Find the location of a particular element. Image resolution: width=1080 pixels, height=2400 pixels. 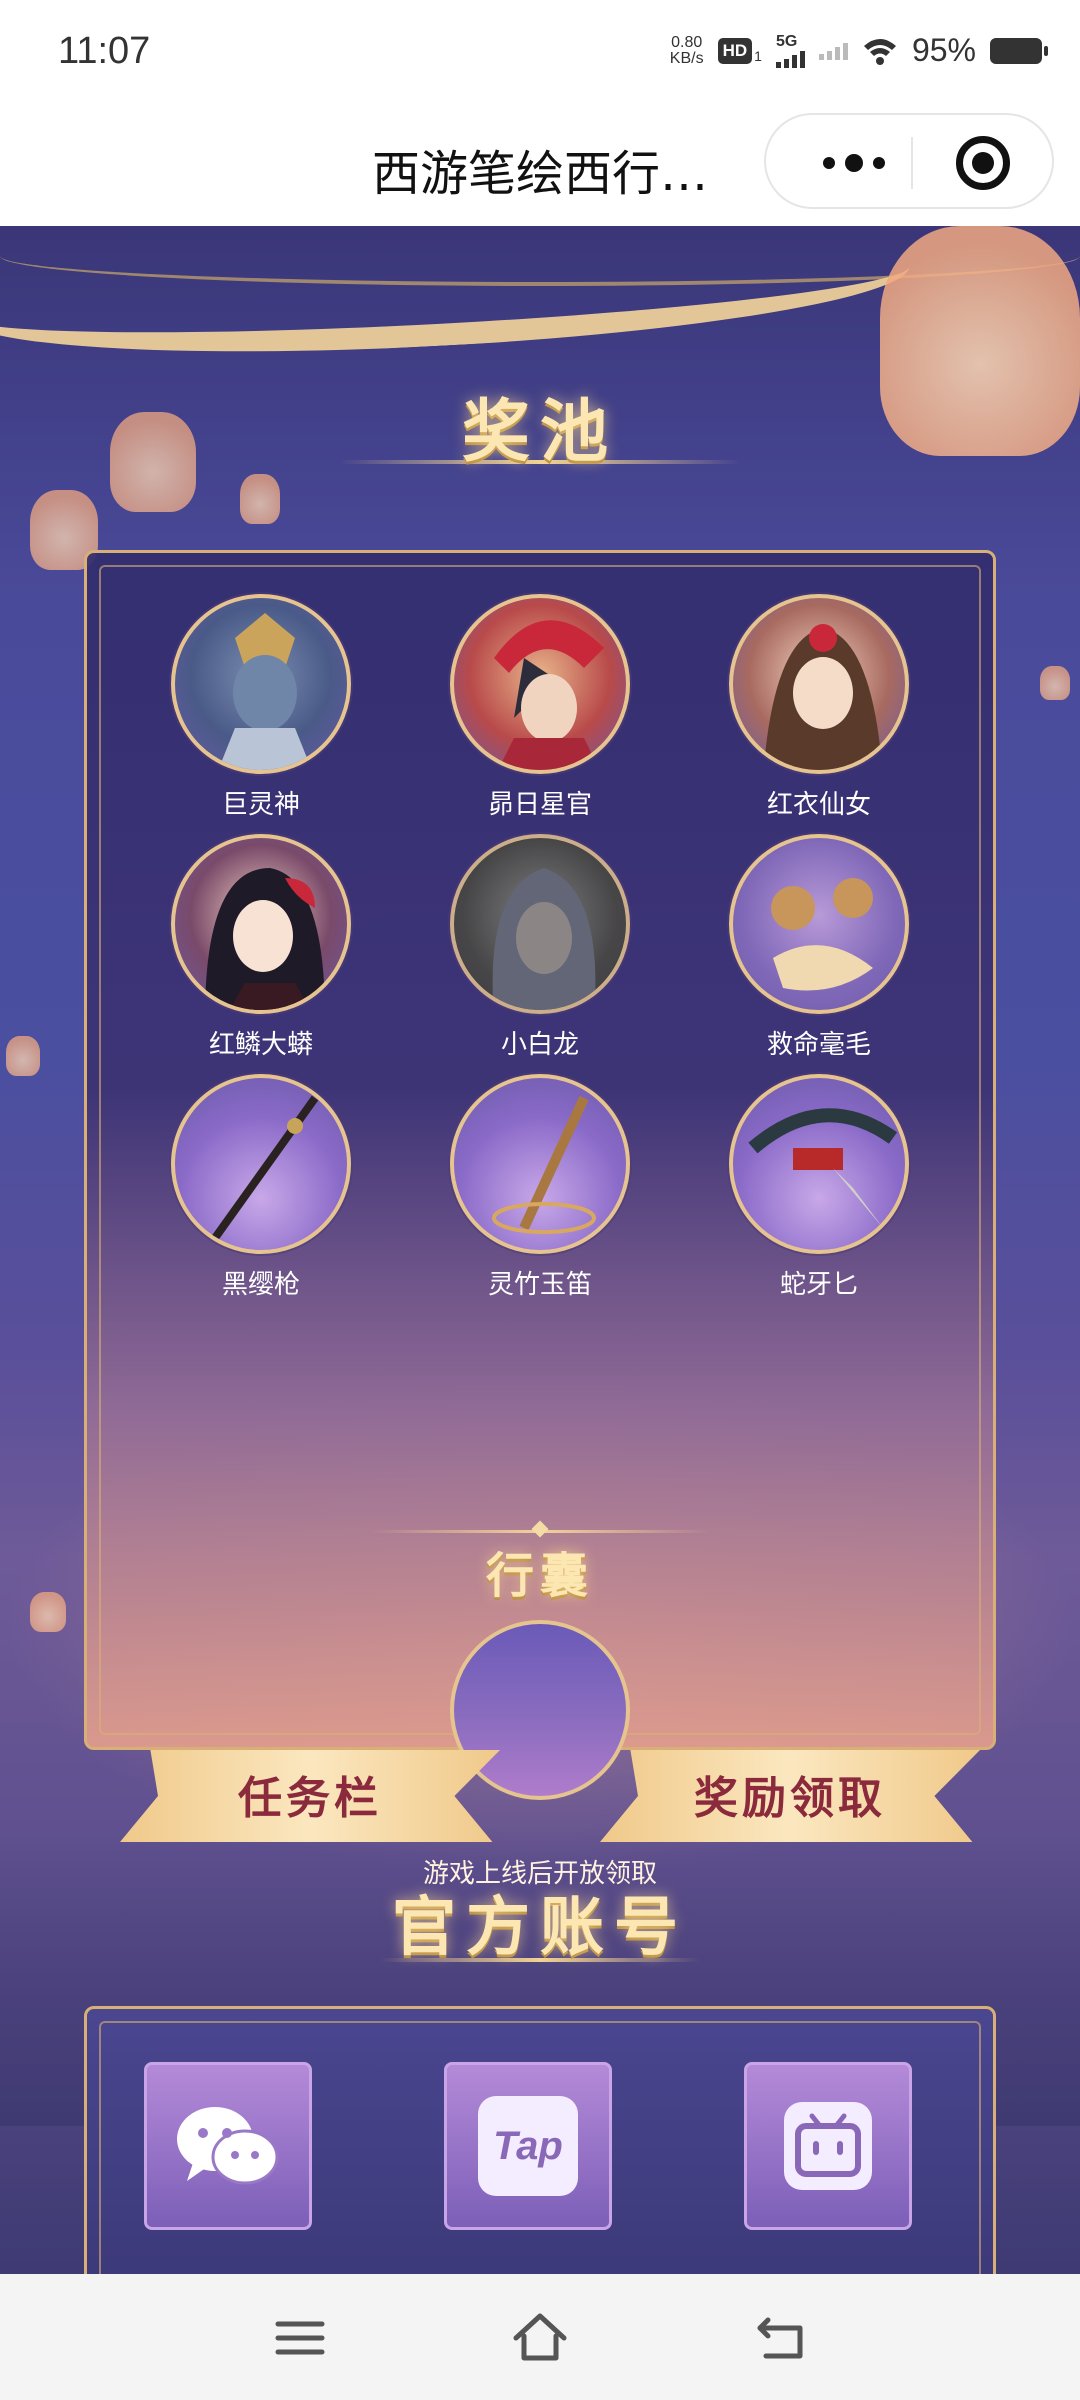

taptap-icon: Tap is located at coordinates (528, 2146).